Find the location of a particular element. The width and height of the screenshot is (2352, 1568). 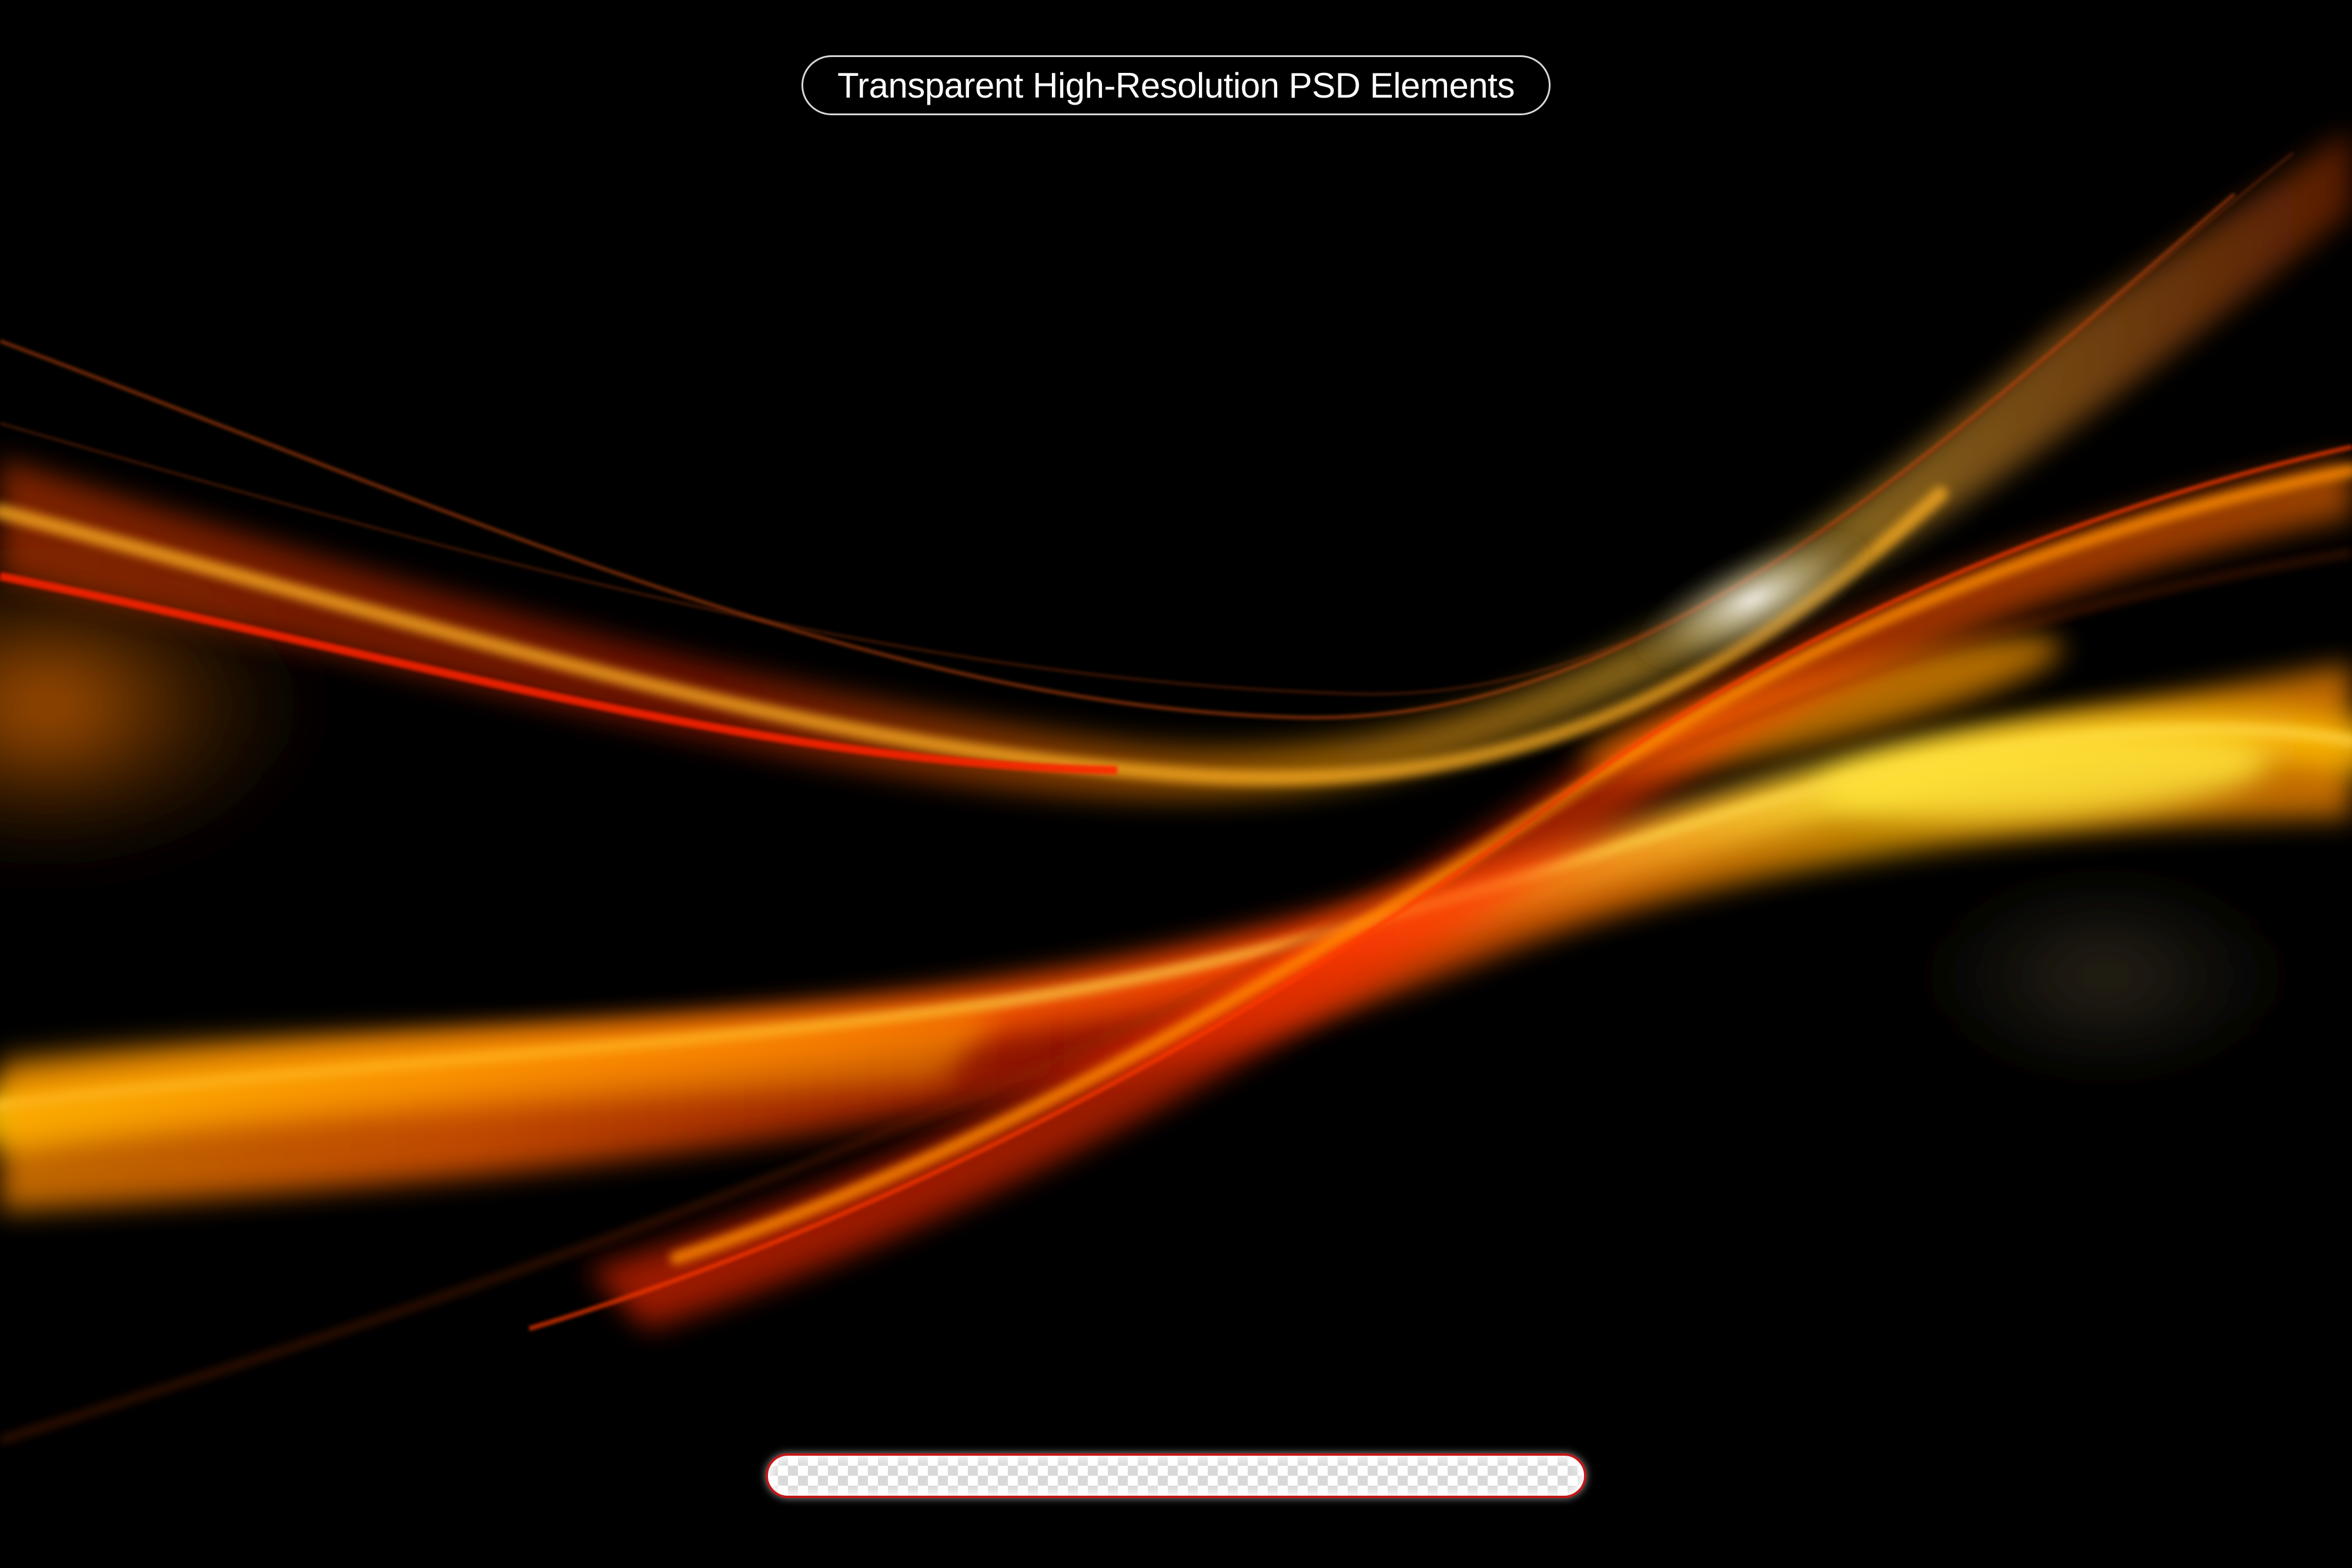

title-badge: Transparent High-Resolution PSD Elements is located at coordinates (1176, 85).